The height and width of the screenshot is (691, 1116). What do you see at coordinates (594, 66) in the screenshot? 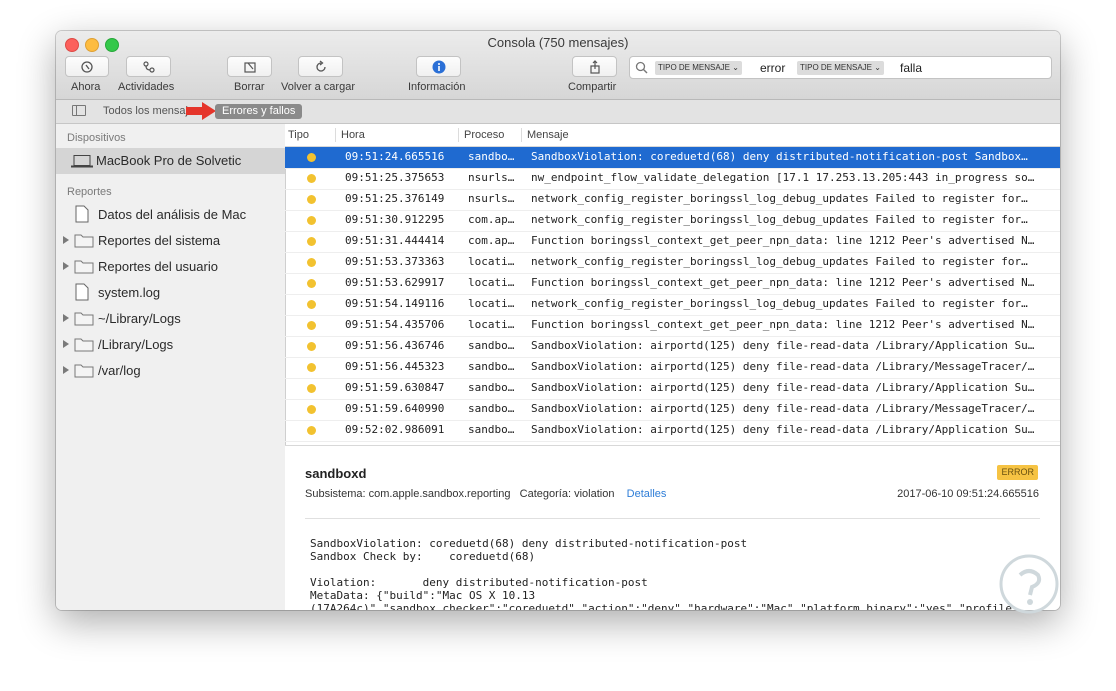
I see `share-button` at bounding box center [594, 66].